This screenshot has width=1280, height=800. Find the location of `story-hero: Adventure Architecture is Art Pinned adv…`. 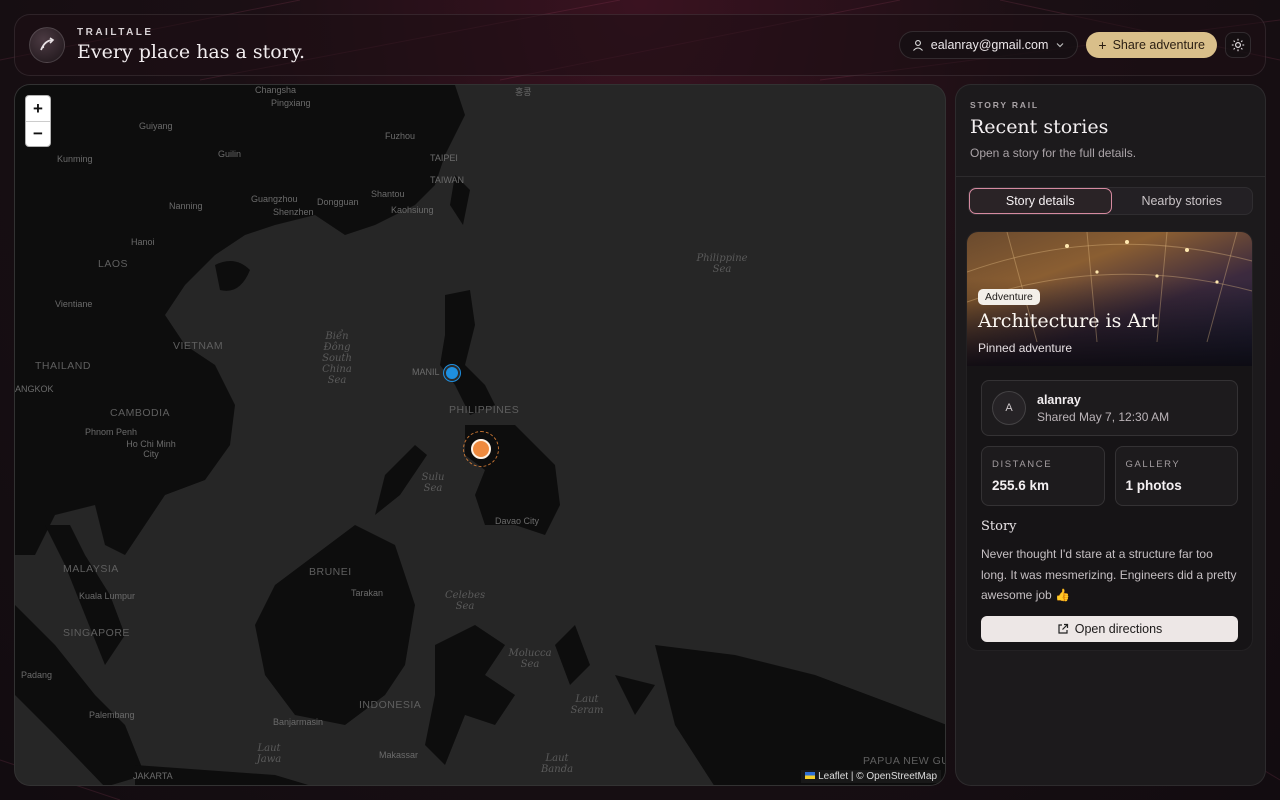

story-hero: Adventure Architecture is Art Pinned adv… is located at coordinates (1109, 299).